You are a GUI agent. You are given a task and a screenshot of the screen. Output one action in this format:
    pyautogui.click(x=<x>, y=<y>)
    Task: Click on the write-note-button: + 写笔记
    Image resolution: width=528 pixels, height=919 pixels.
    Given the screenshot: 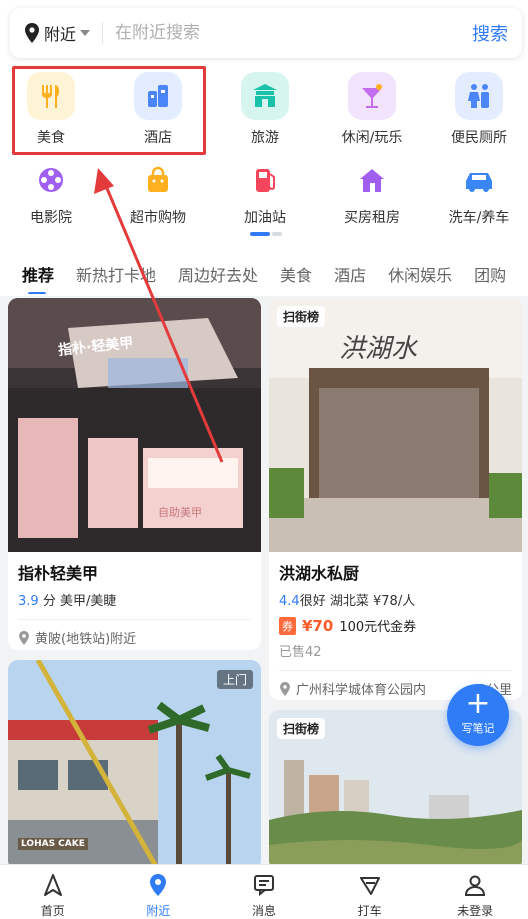 What is the action you would take?
    pyautogui.click(x=478, y=715)
    